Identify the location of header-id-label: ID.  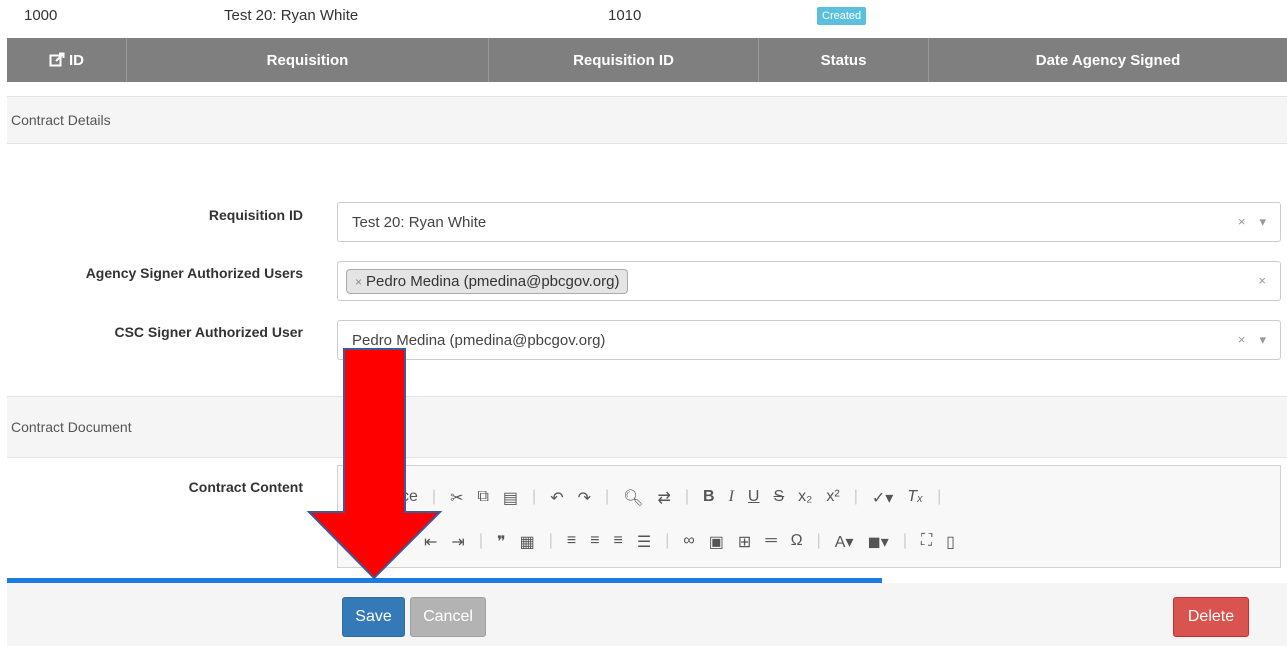
(76, 60).